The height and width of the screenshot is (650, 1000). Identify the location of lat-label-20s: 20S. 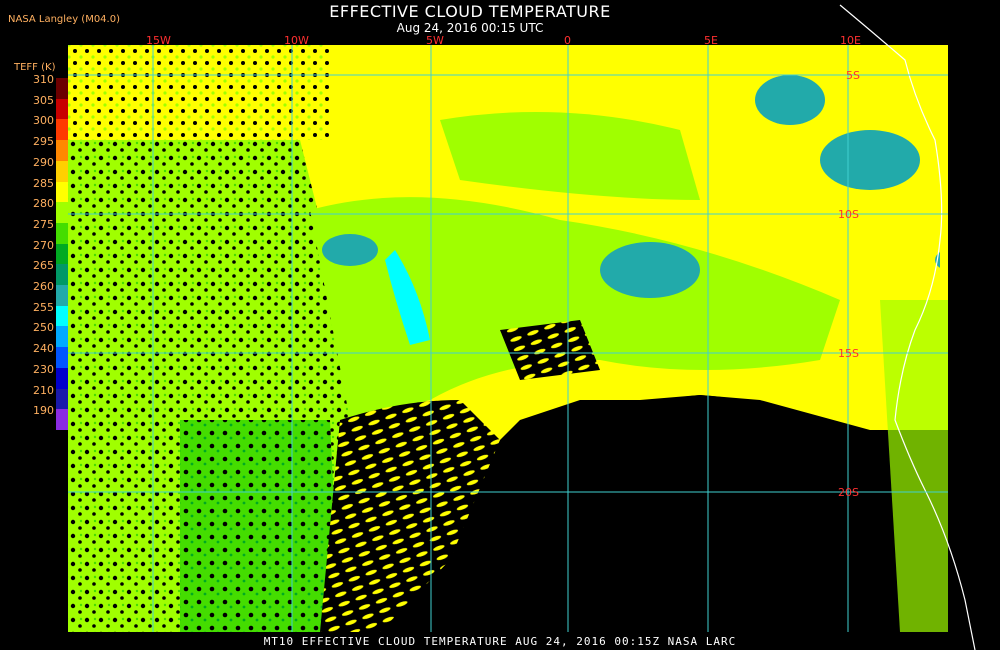
(848, 492).